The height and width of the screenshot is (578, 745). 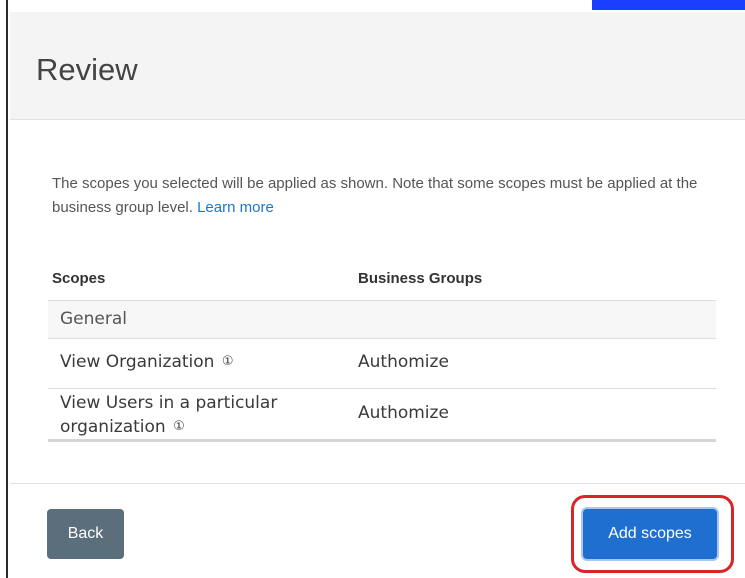 What do you see at coordinates (372, 6) in the screenshot?
I see `background-page-strip` at bounding box center [372, 6].